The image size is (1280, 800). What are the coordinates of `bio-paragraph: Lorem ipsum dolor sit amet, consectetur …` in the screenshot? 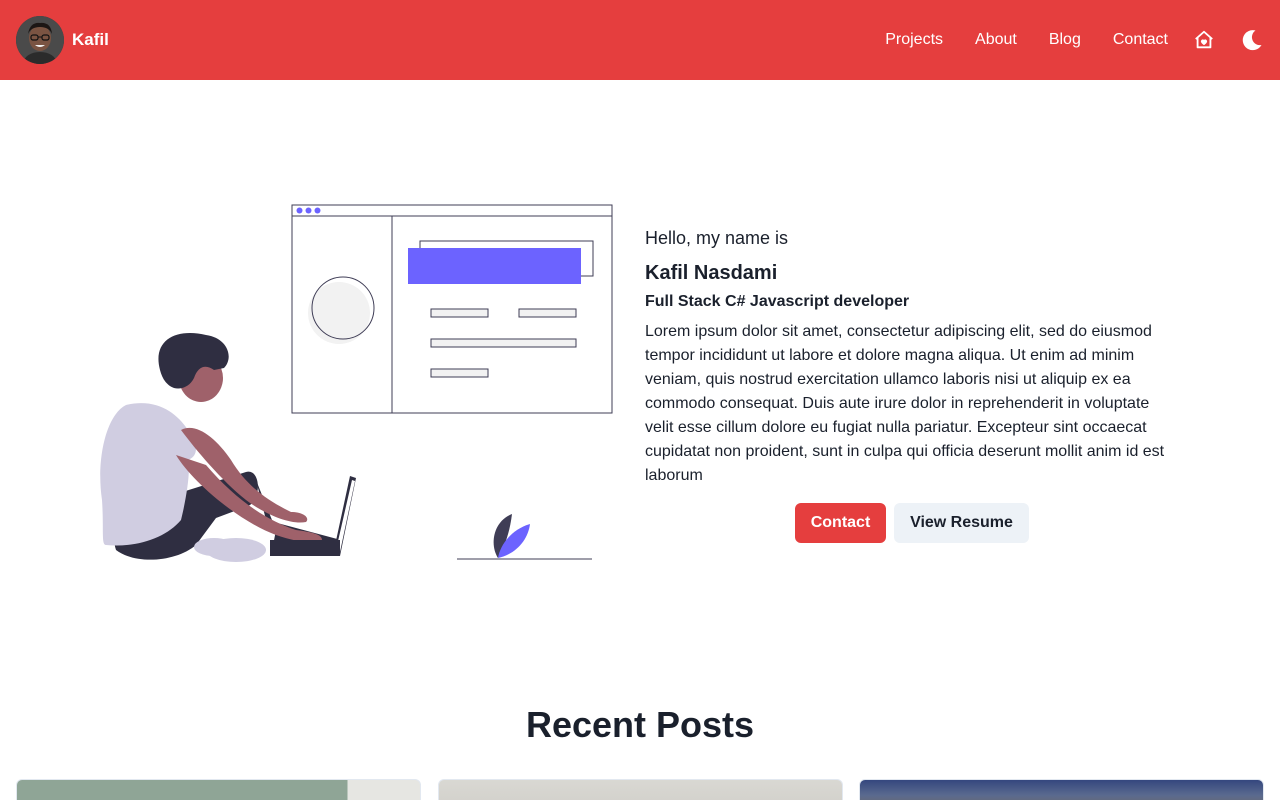 It's located at (905, 403).